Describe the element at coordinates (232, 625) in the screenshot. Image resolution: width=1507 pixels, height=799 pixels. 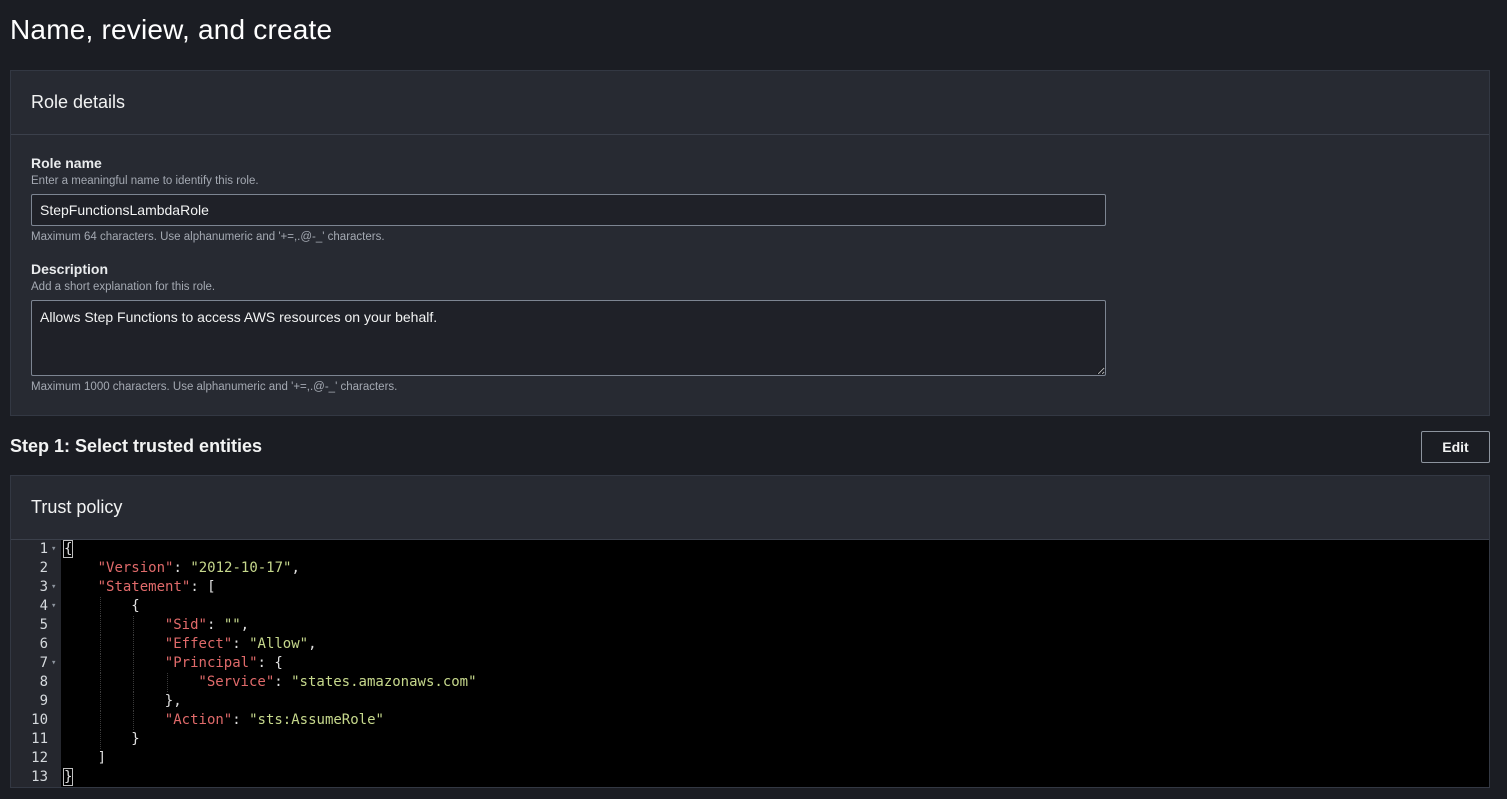
I see `json-string: ""` at that location.